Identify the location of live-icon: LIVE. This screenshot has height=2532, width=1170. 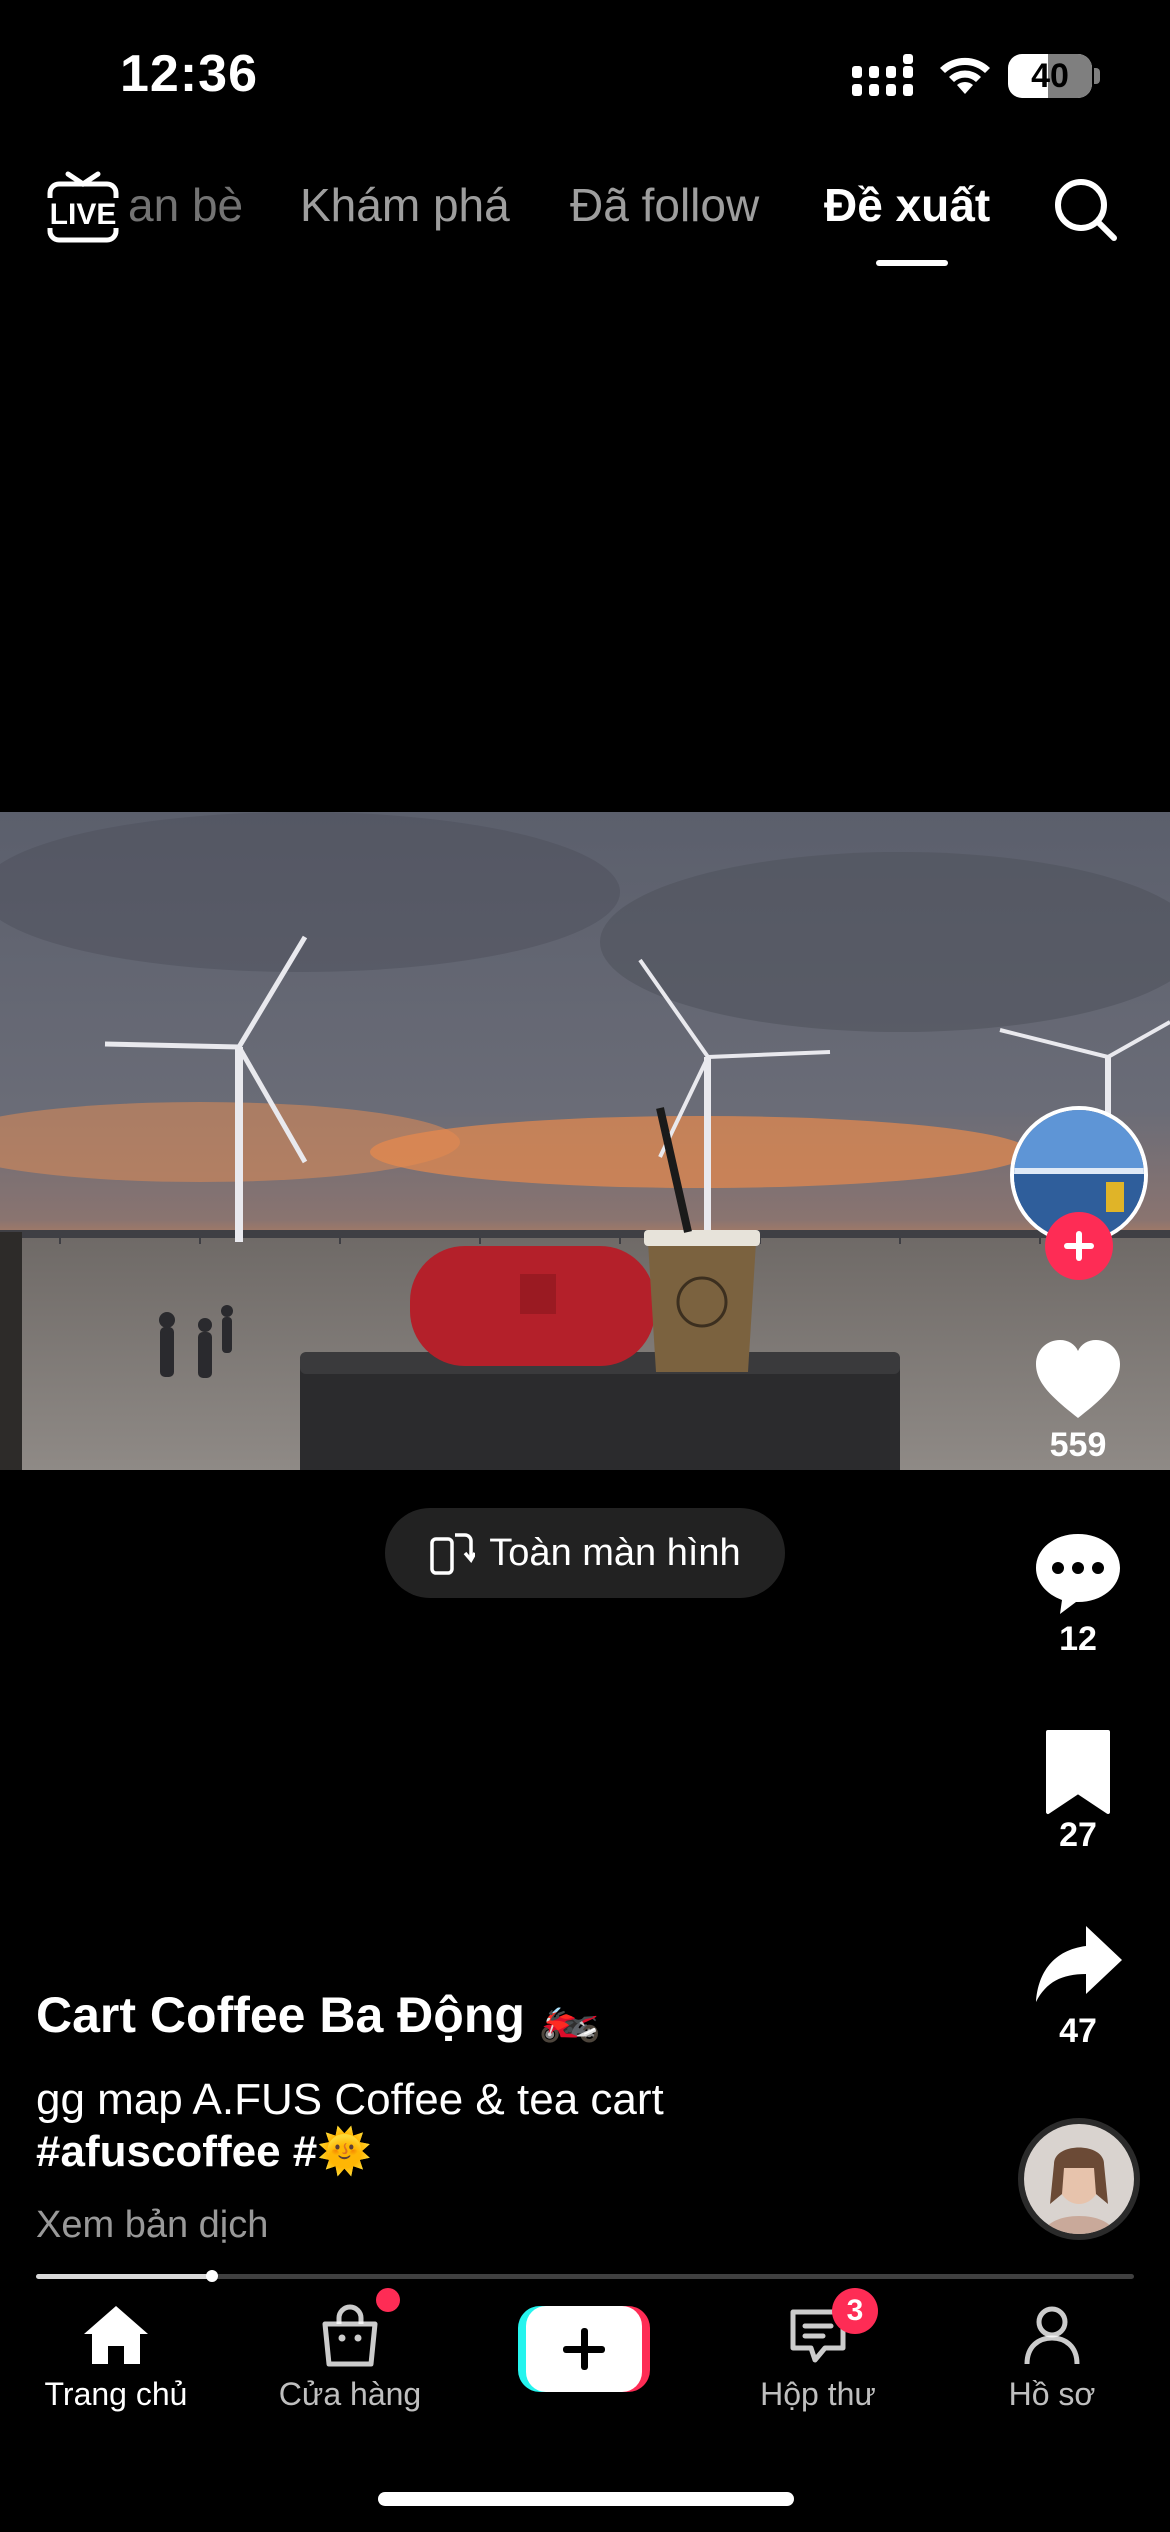
(83, 207).